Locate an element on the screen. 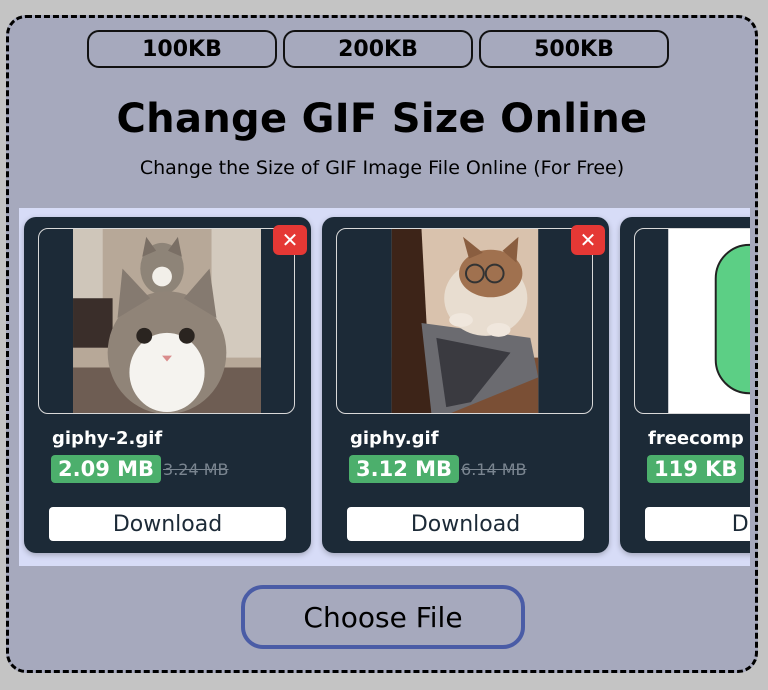 This screenshot has height=690, width=768. size-presets: 100KB 200KB 500KB is located at coordinates (381, 49).